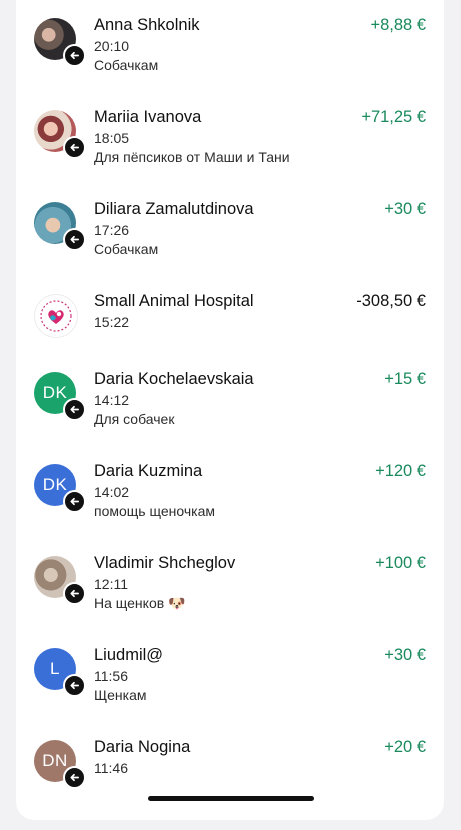 This screenshot has width=461, height=830. What do you see at coordinates (111, 676) in the screenshot?
I see `transaction-time: 11:56` at bounding box center [111, 676].